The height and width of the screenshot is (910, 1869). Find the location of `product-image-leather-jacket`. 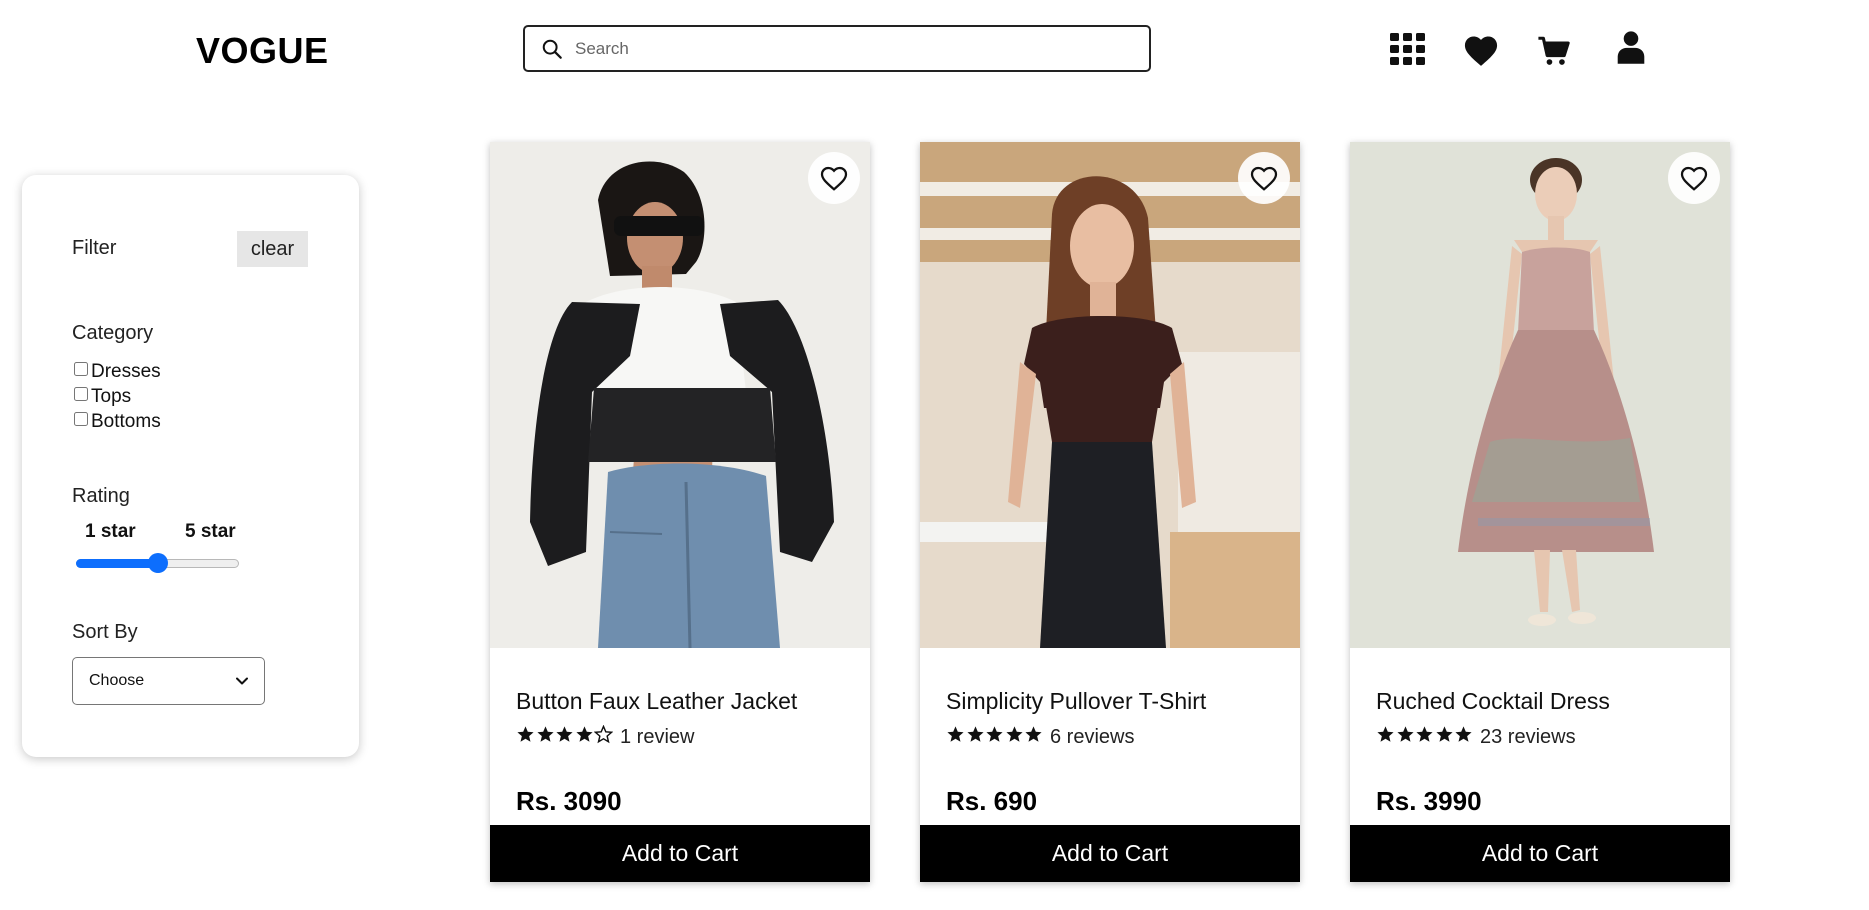

product-image-leather-jacket is located at coordinates (680, 395).